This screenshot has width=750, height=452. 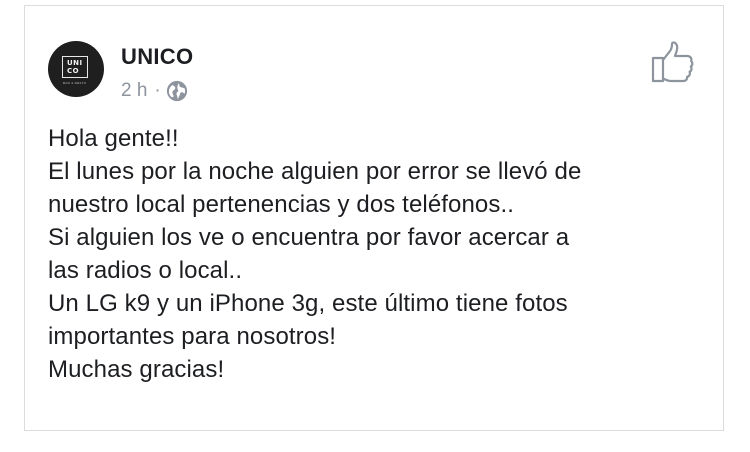 What do you see at coordinates (136, 369) in the screenshot?
I see `post-text-line: Muchas gracias!` at bounding box center [136, 369].